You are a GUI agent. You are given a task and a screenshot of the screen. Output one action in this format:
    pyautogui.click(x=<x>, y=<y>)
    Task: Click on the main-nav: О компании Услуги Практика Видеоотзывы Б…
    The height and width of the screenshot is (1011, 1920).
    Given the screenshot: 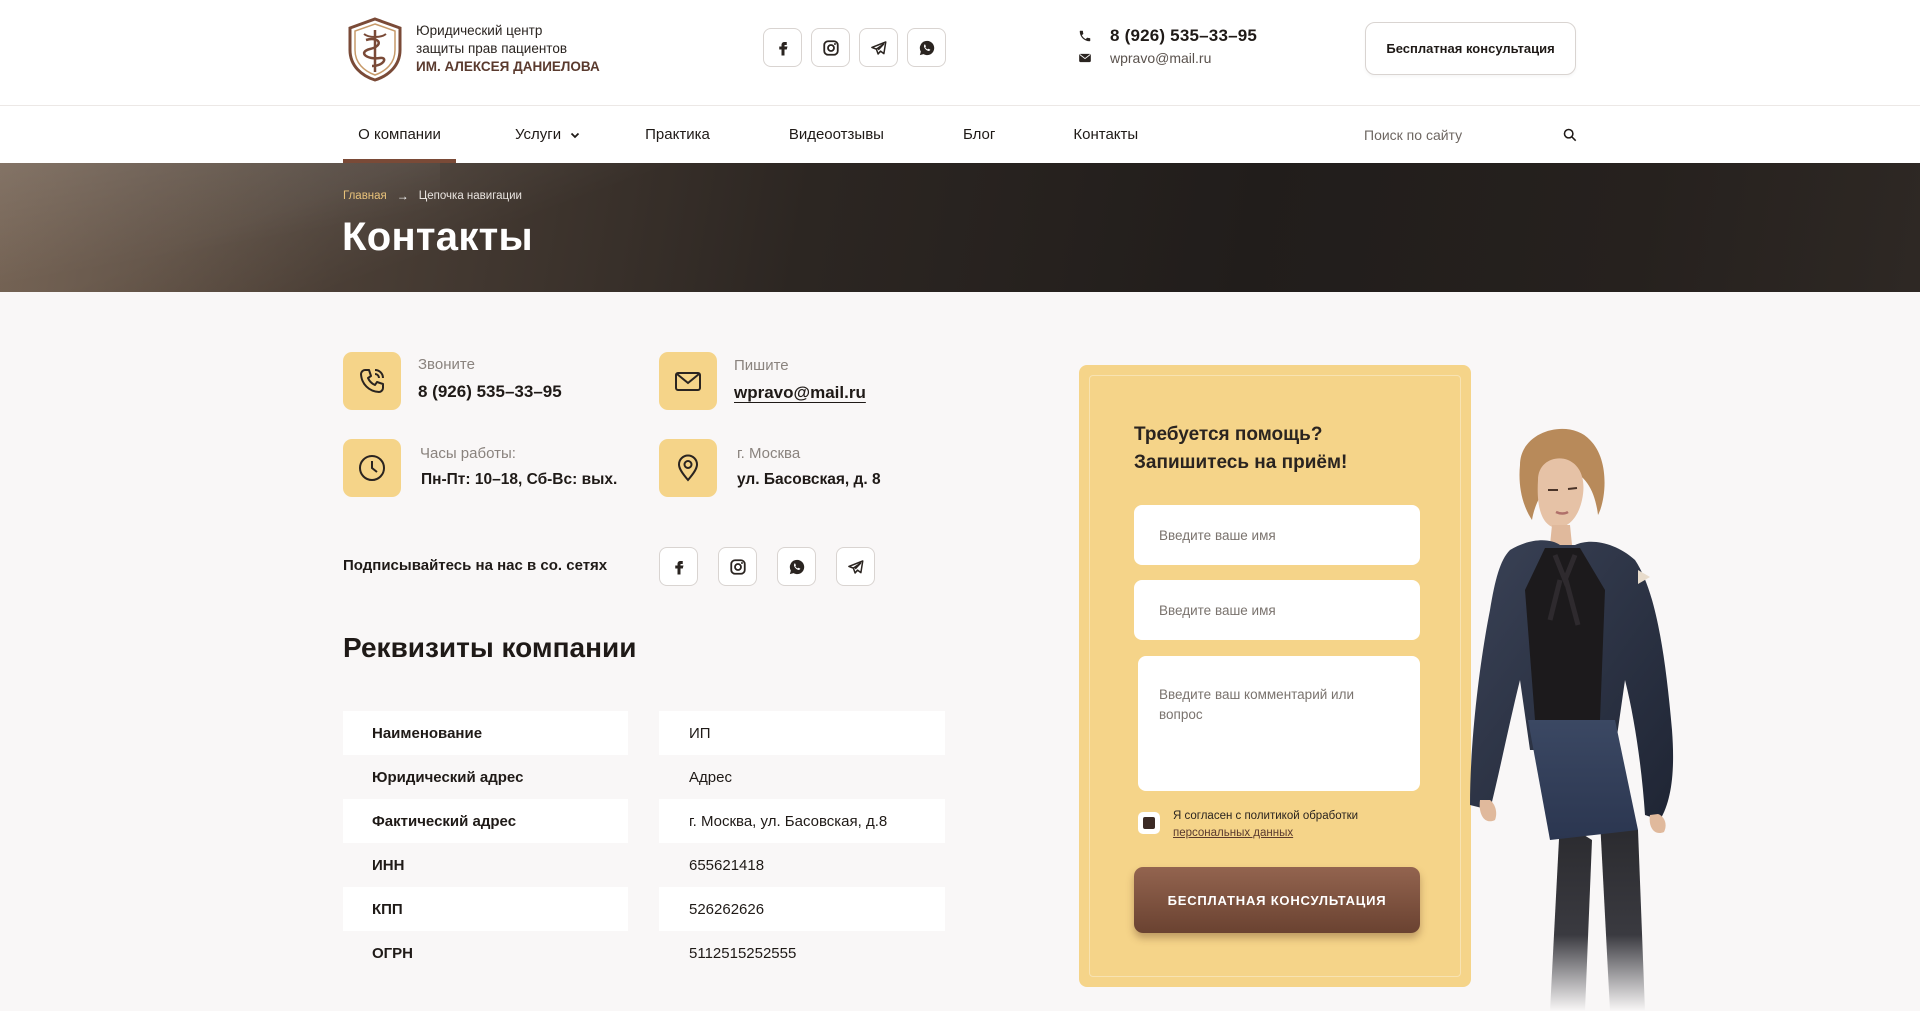 What is the action you would take?
    pyautogui.click(x=960, y=134)
    